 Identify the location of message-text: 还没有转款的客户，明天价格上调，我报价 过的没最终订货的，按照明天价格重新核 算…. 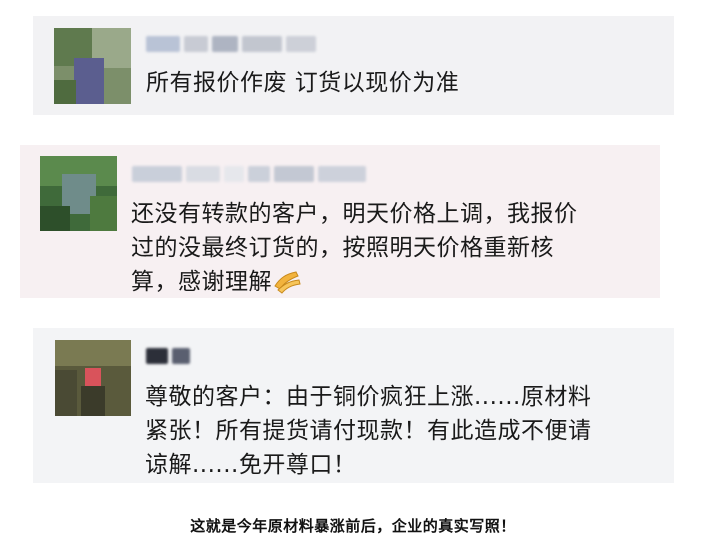
(354, 248).